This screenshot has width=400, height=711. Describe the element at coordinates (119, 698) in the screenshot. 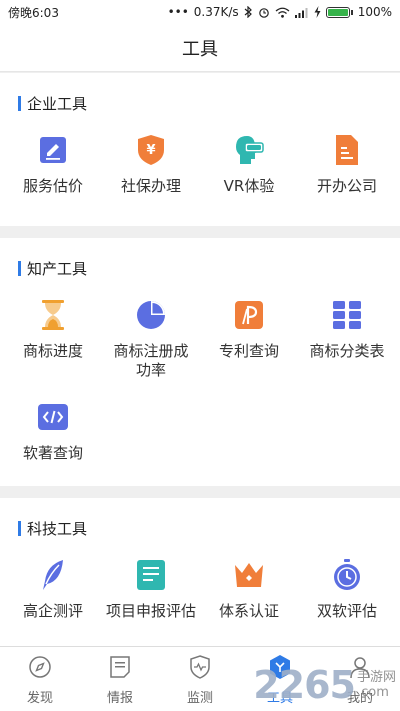

I see `tab-label: 情报` at that location.